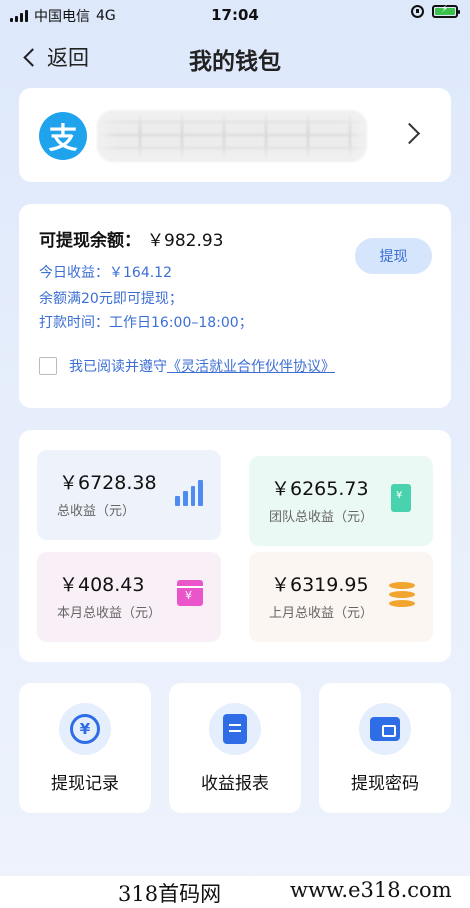  Describe the element at coordinates (235, 784) in the screenshot. I see `action-label: 收益报表` at that location.